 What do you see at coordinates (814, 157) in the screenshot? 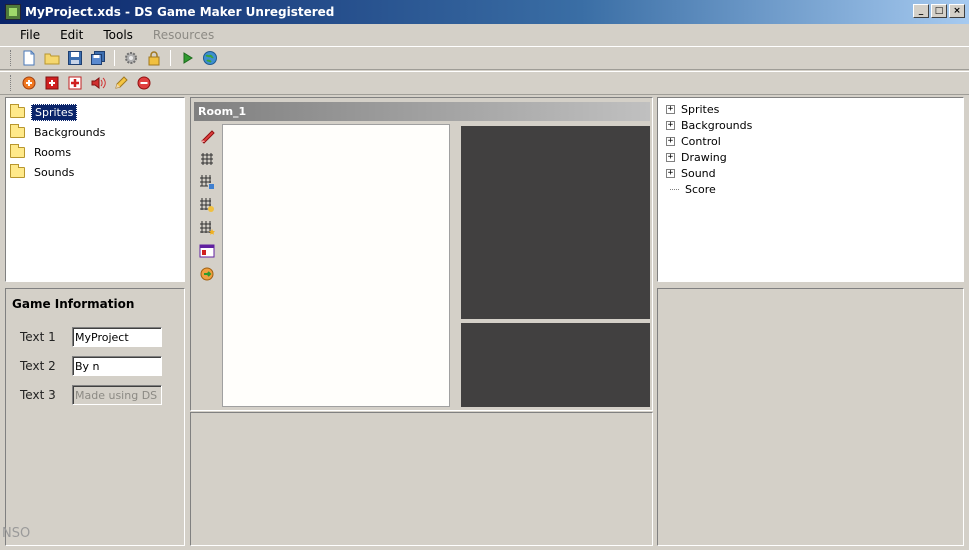
I see `tree-item-drawing: + Drawing` at bounding box center [814, 157].